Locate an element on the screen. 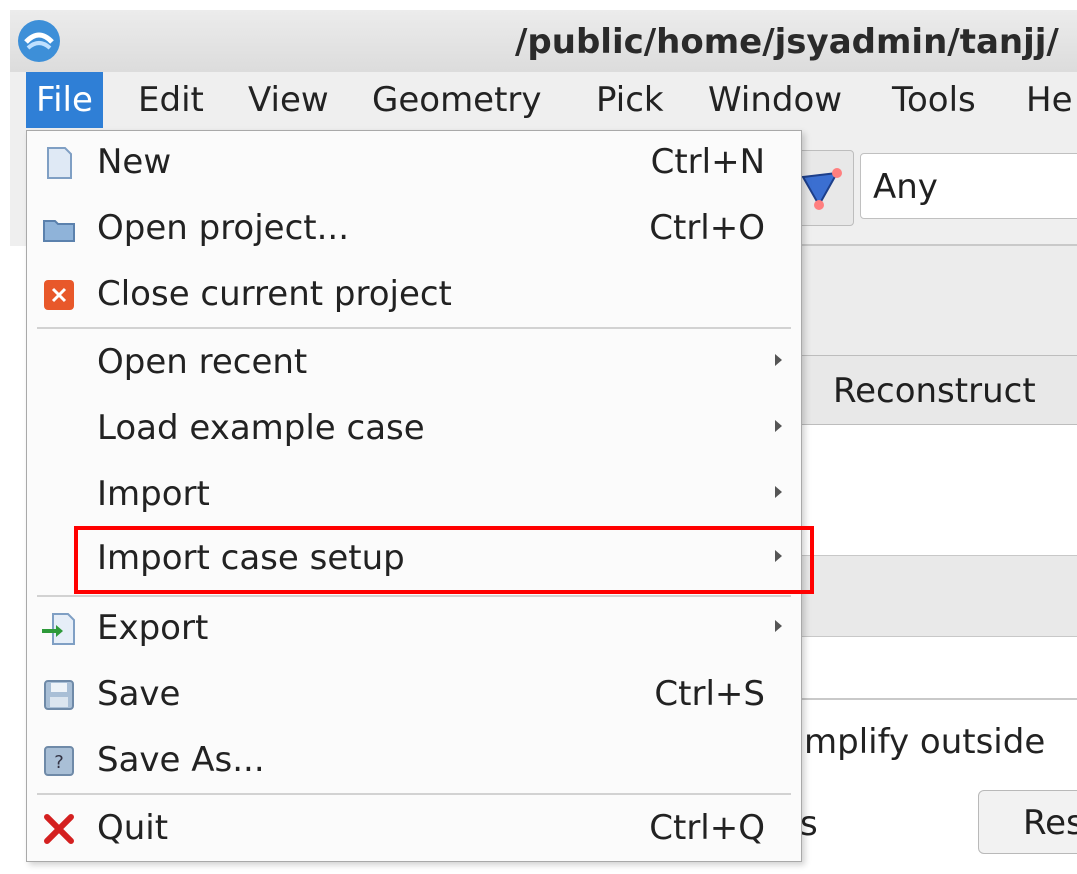 The image size is (1077, 874). menu-help: He is located at coordinates (1049, 100).